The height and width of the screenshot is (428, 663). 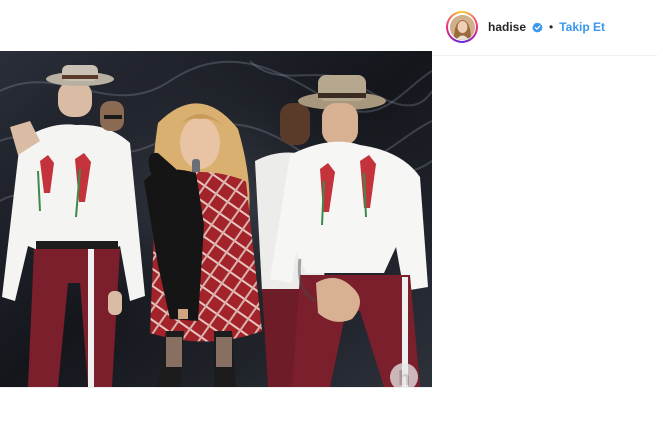 What do you see at coordinates (544, 55) in the screenshot?
I see `header-divider` at bounding box center [544, 55].